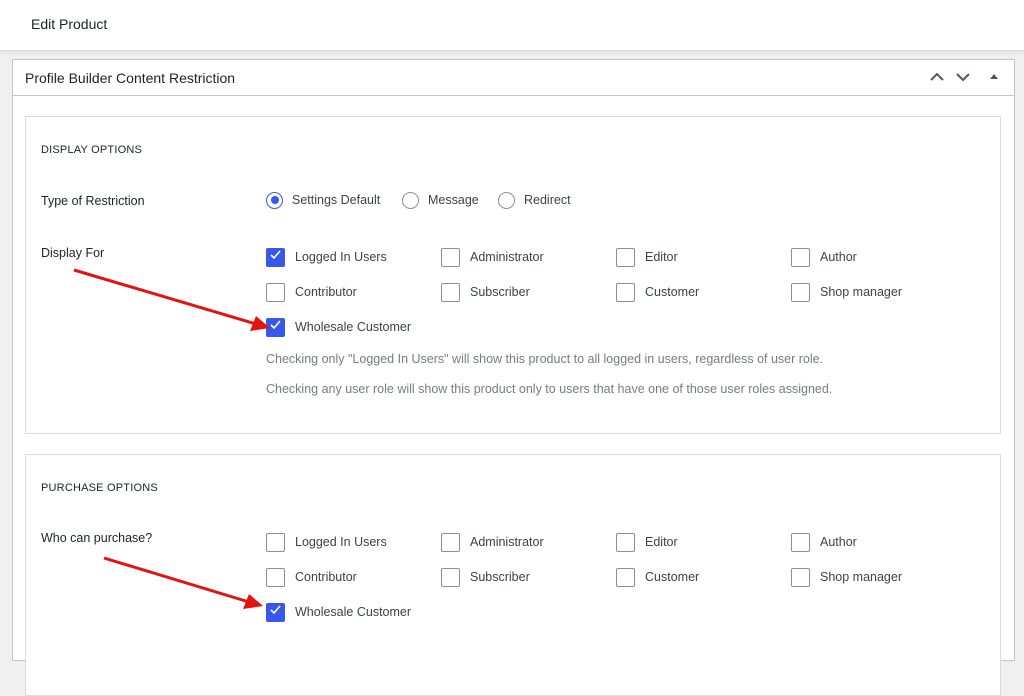  What do you see at coordinates (92, 150) in the screenshot?
I see `display-options-title: DISPLAY OPTIONS` at bounding box center [92, 150].